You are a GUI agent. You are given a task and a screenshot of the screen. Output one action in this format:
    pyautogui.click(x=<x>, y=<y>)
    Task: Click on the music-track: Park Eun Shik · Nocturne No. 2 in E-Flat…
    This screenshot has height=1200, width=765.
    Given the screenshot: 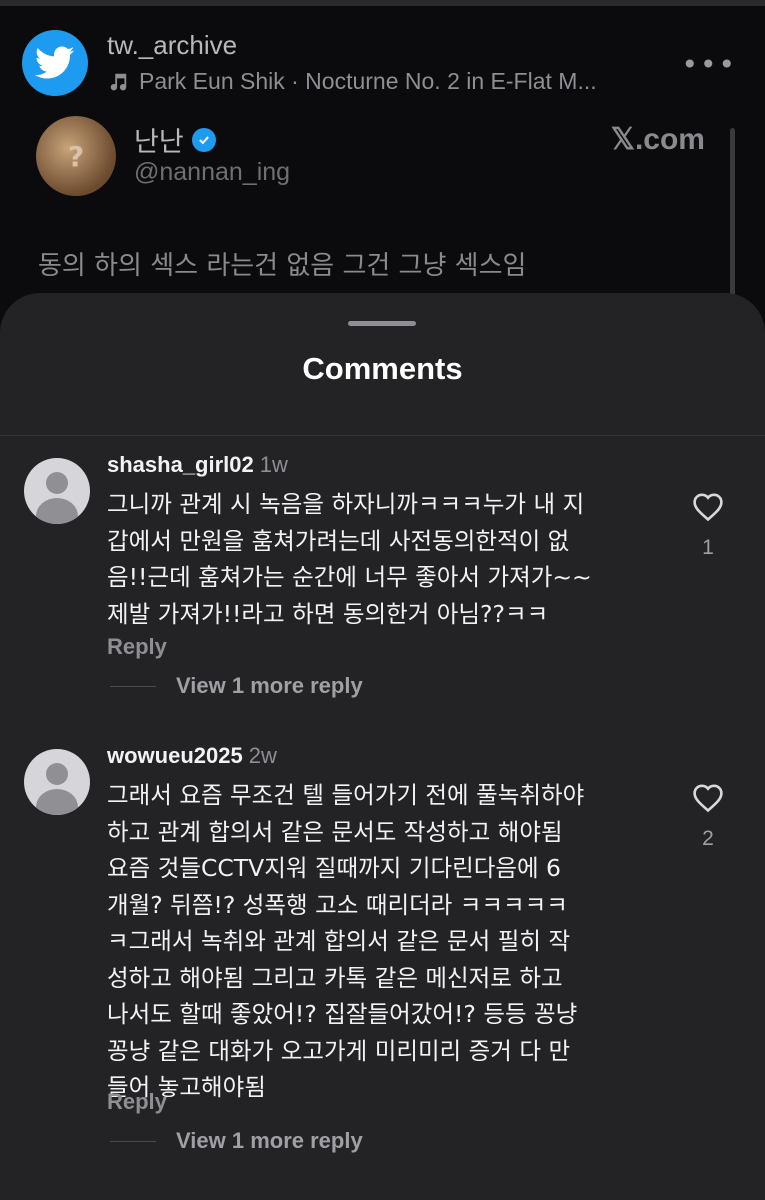 What is the action you would take?
    pyautogui.click(x=352, y=81)
    